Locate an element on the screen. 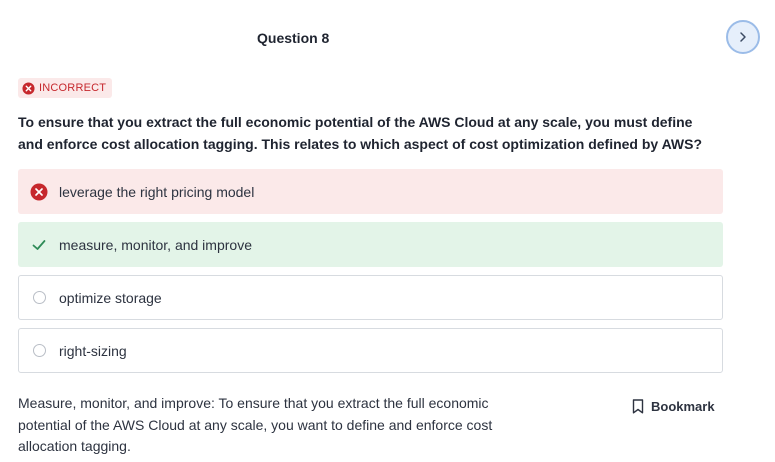 The width and height of the screenshot is (775, 462). answer-option: right-sizing is located at coordinates (370, 350).